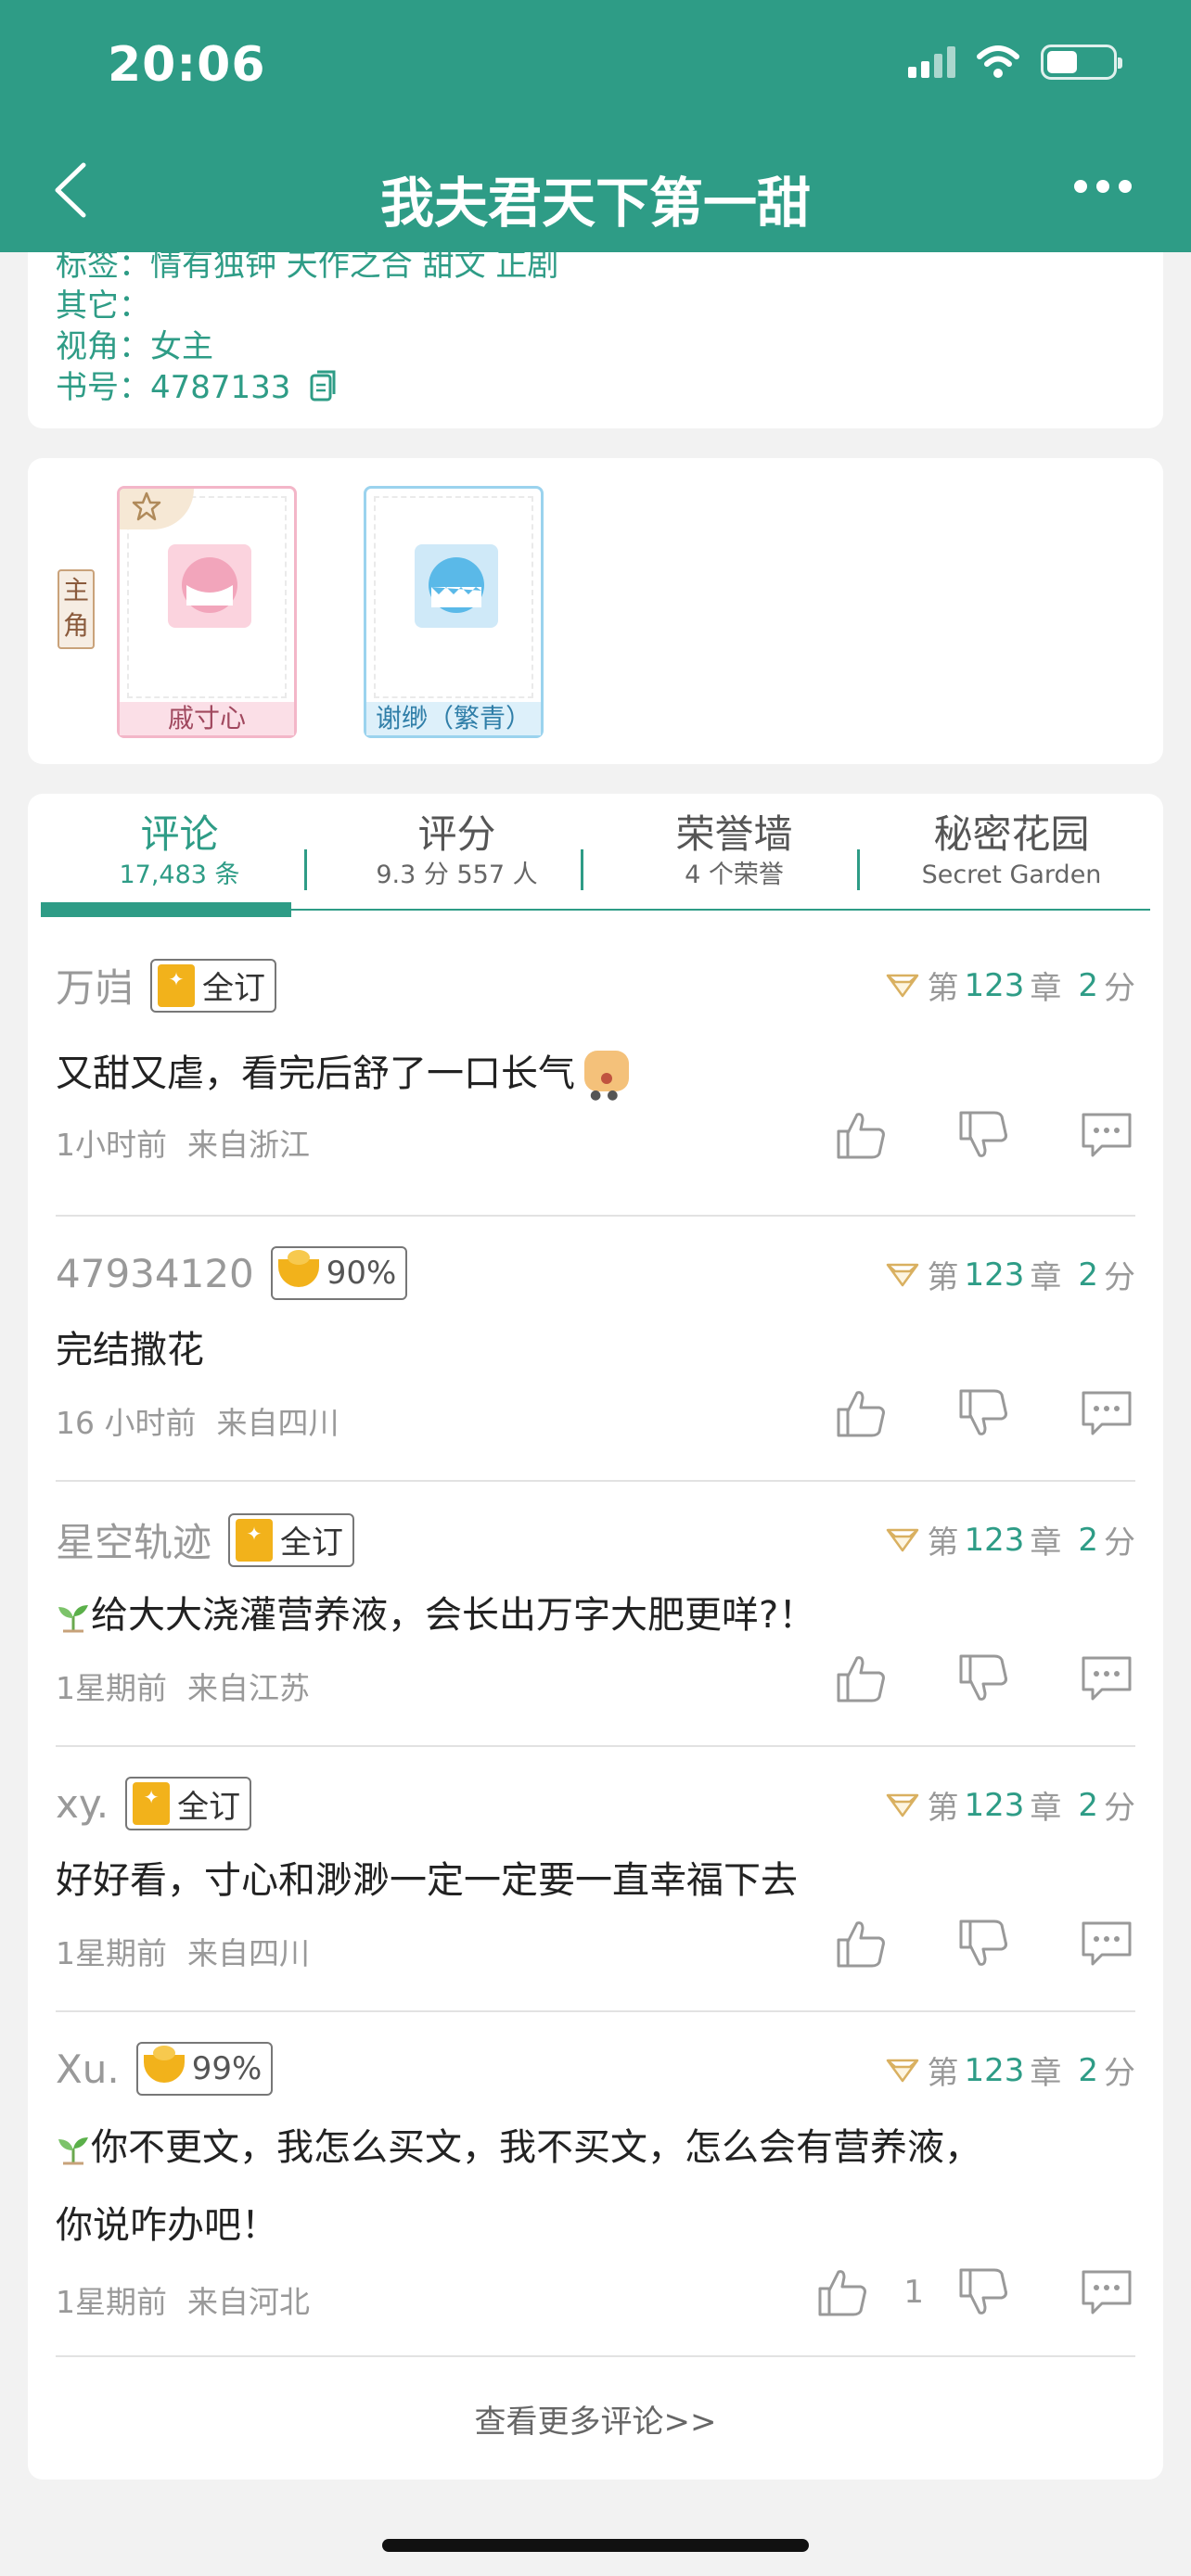  I want to click on character-card: 戚寸心, so click(207, 612).